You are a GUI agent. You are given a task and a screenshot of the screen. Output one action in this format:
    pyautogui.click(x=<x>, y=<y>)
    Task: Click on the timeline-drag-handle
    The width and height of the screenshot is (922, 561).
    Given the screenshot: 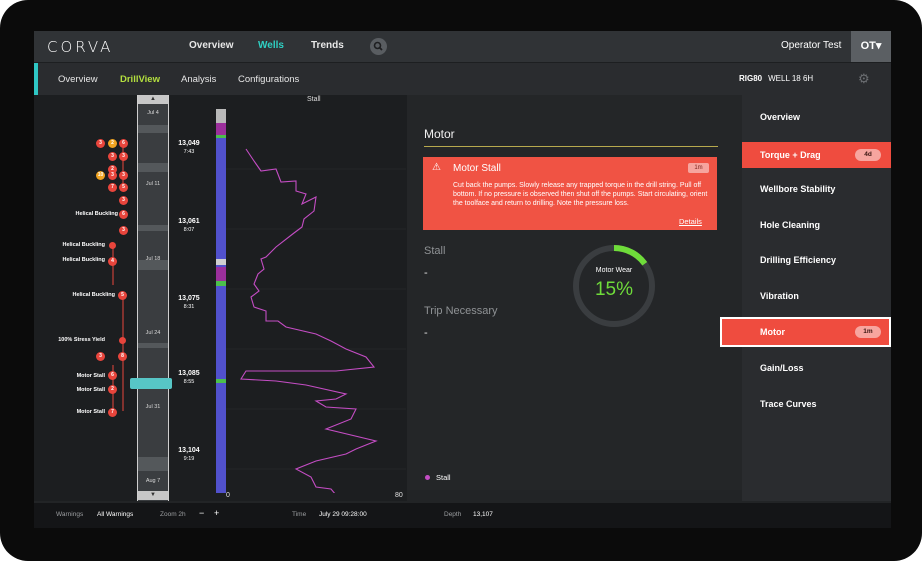 What is the action you would take?
    pyautogui.click(x=151, y=383)
    